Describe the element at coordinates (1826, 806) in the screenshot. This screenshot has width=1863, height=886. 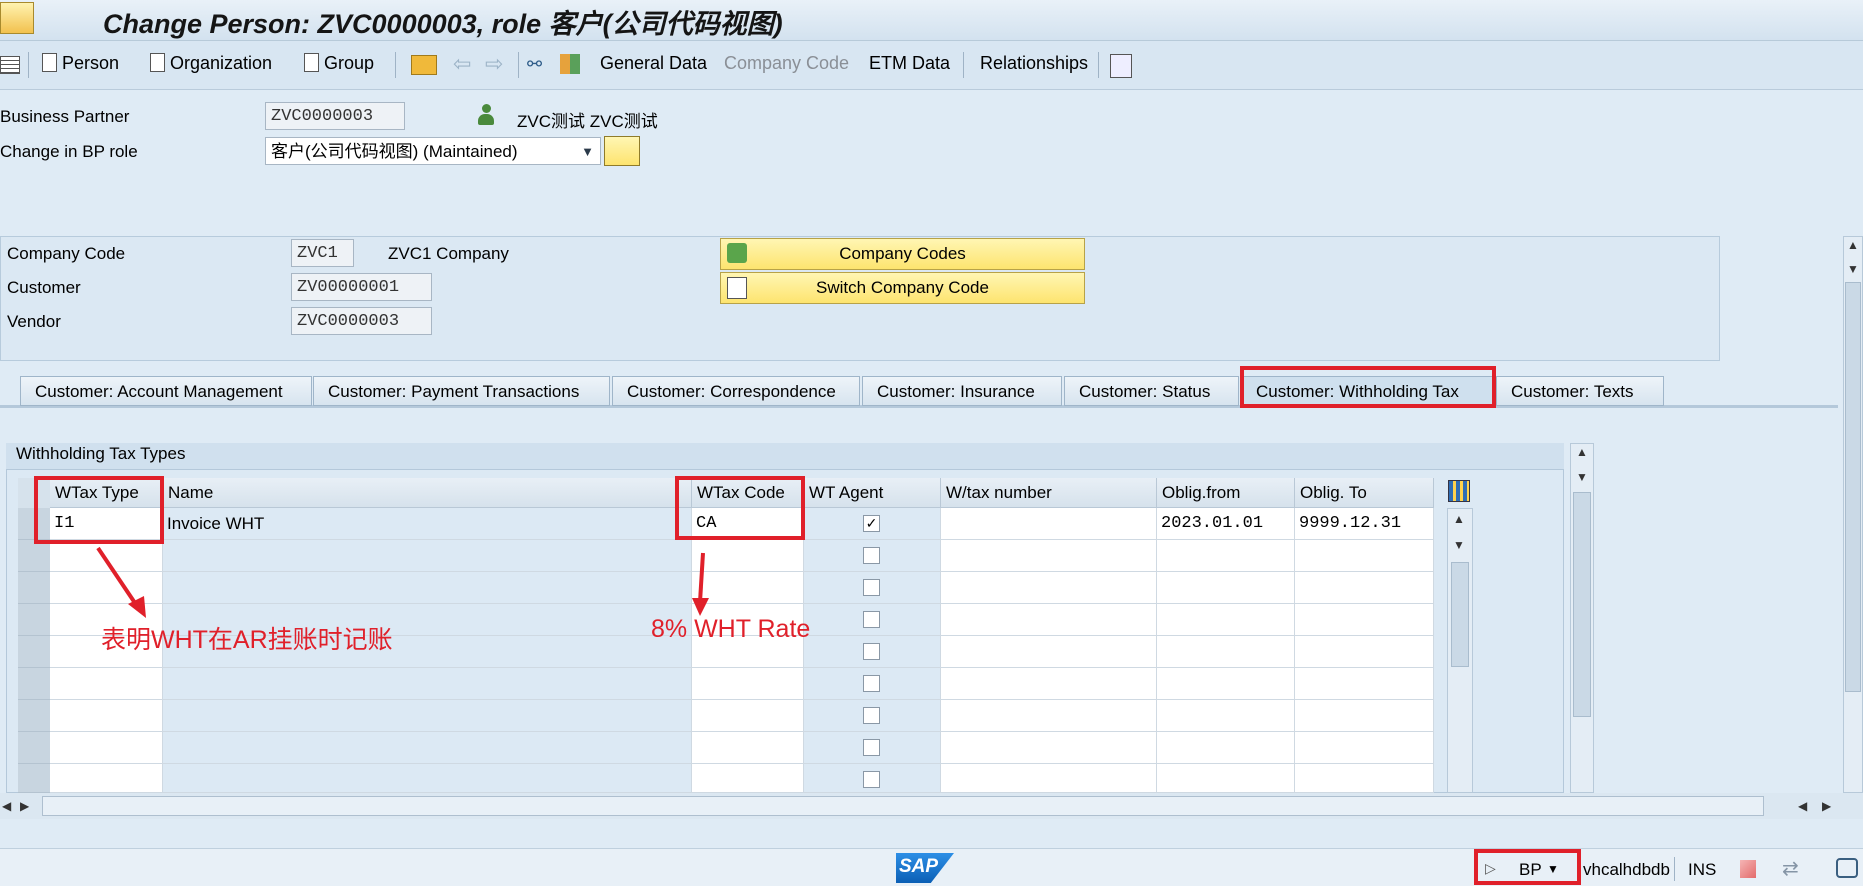
I see `scroll-right-end-icon: ▶` at that location.